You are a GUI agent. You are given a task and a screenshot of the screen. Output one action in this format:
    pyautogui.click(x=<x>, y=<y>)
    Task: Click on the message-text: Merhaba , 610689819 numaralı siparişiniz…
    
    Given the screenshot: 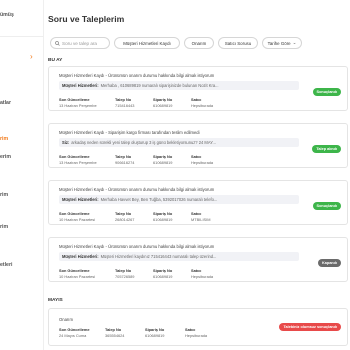 What is the action you would take?
    pyautogui.click(x=159, y=85)
    